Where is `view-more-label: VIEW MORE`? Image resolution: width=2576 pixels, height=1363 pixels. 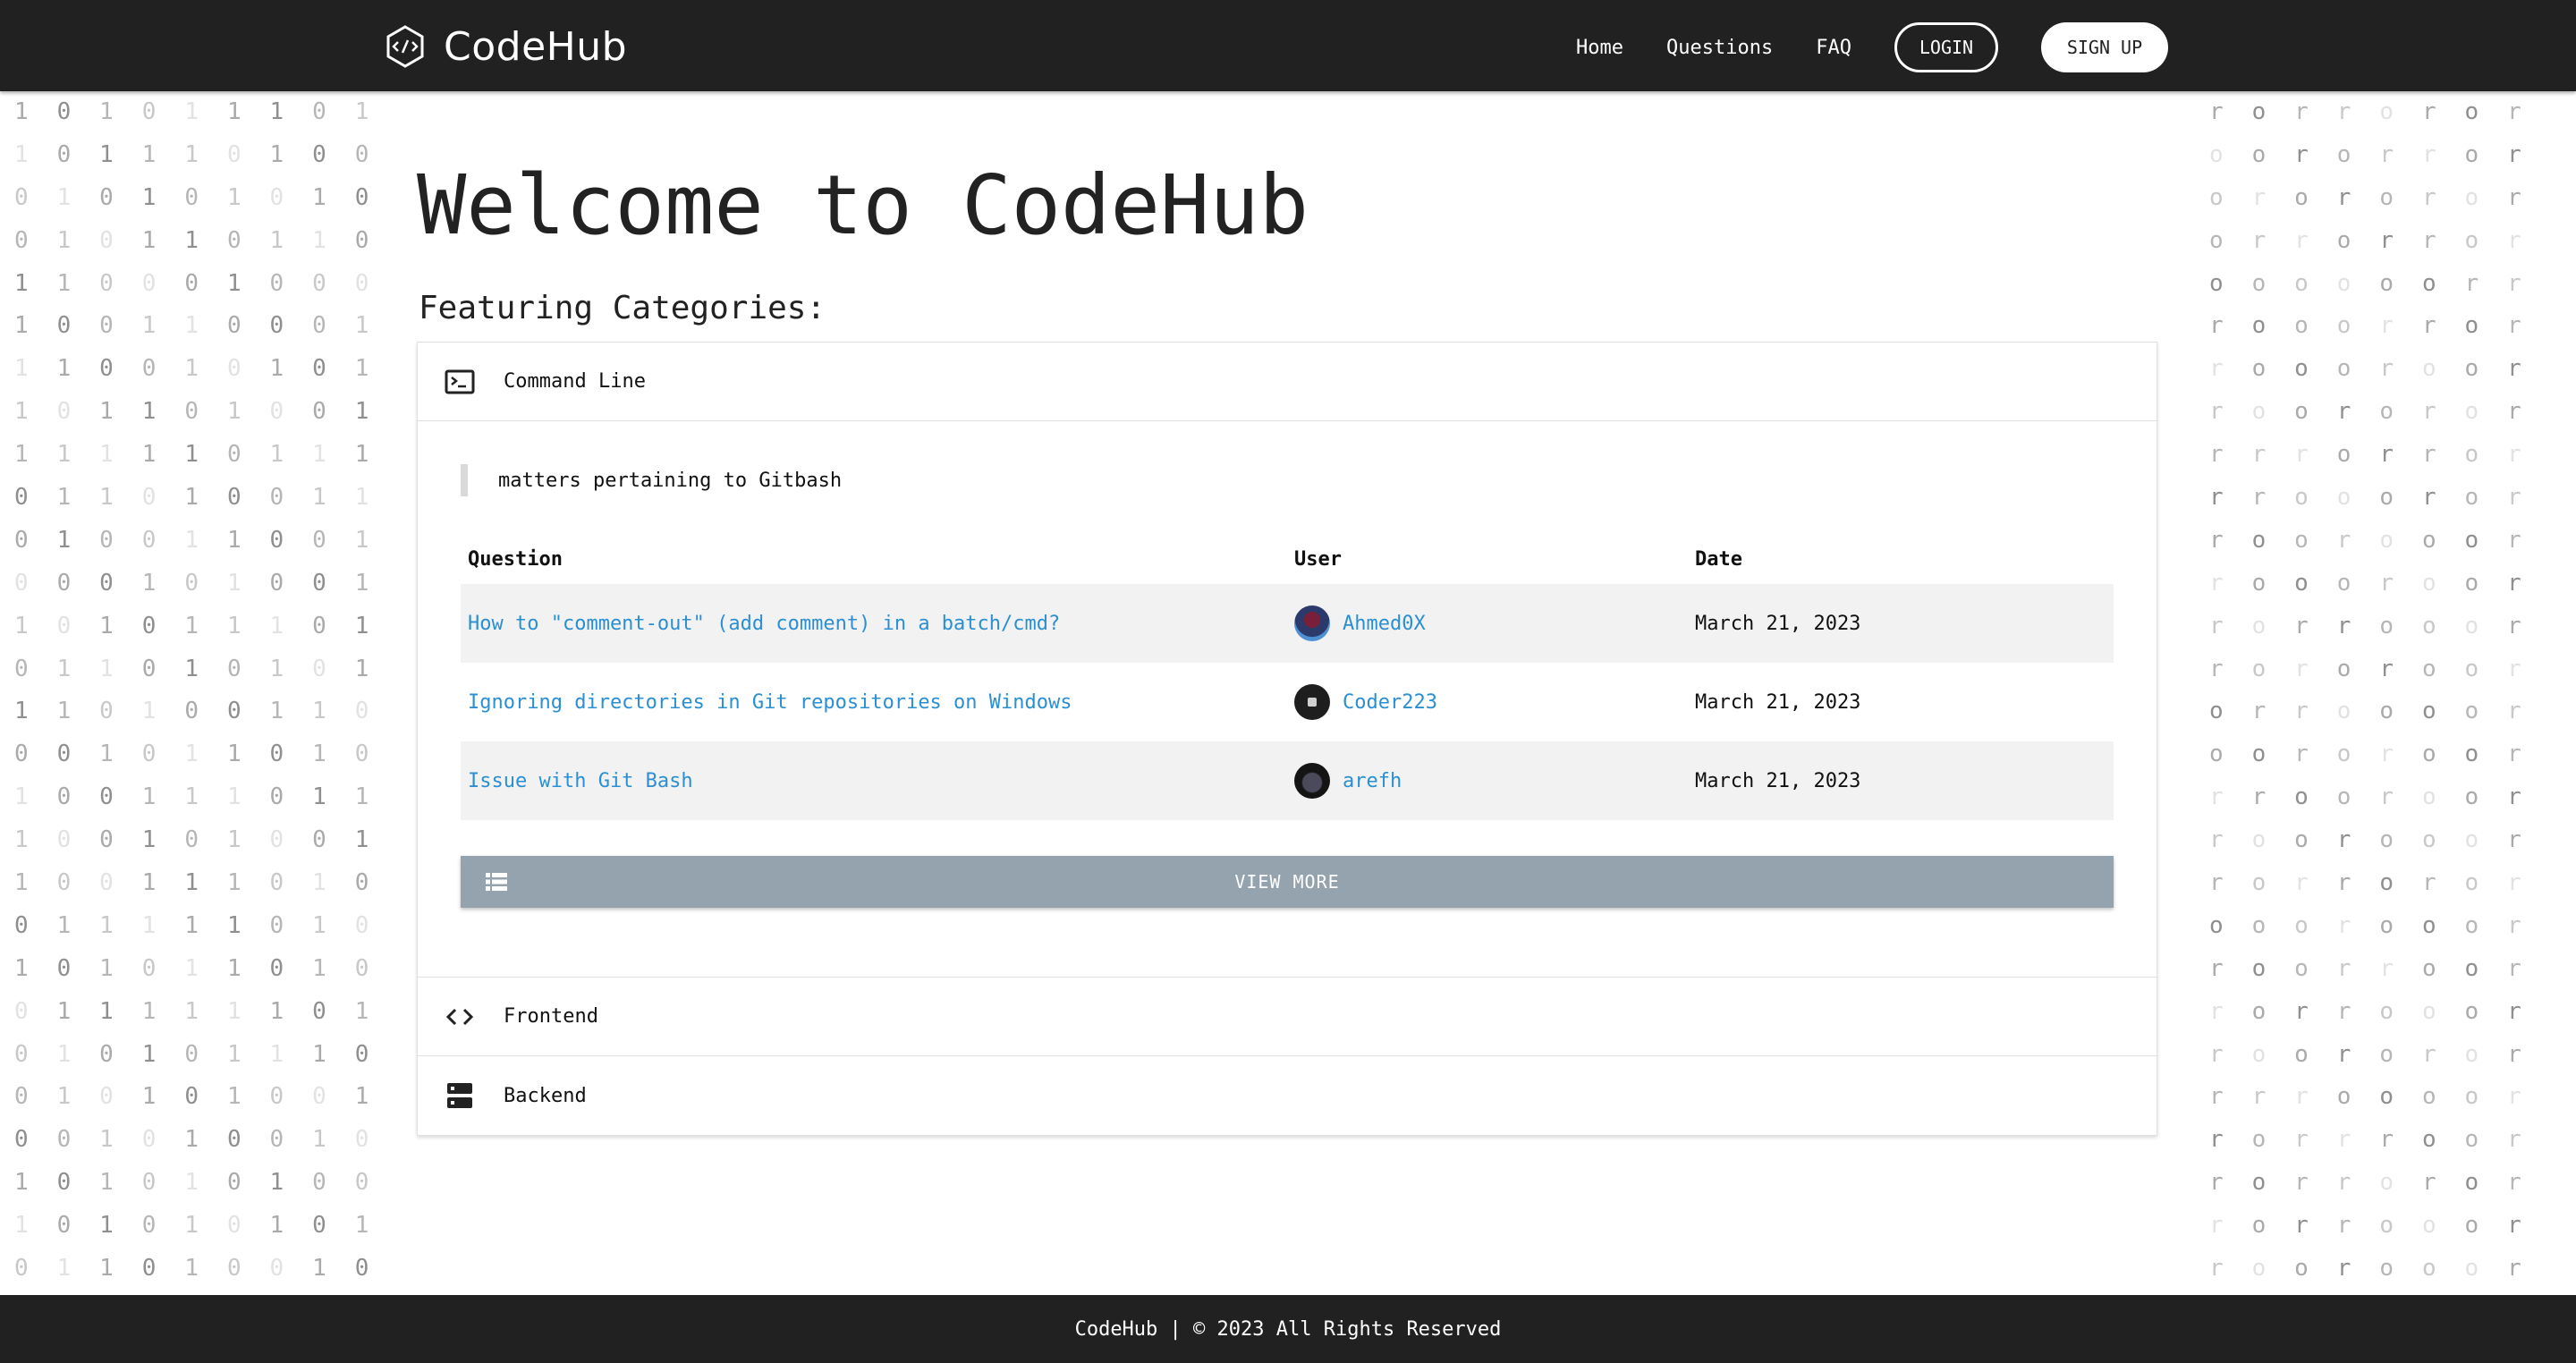
view-more-label: VIEW MORE is located at coordinates (1287, 882).